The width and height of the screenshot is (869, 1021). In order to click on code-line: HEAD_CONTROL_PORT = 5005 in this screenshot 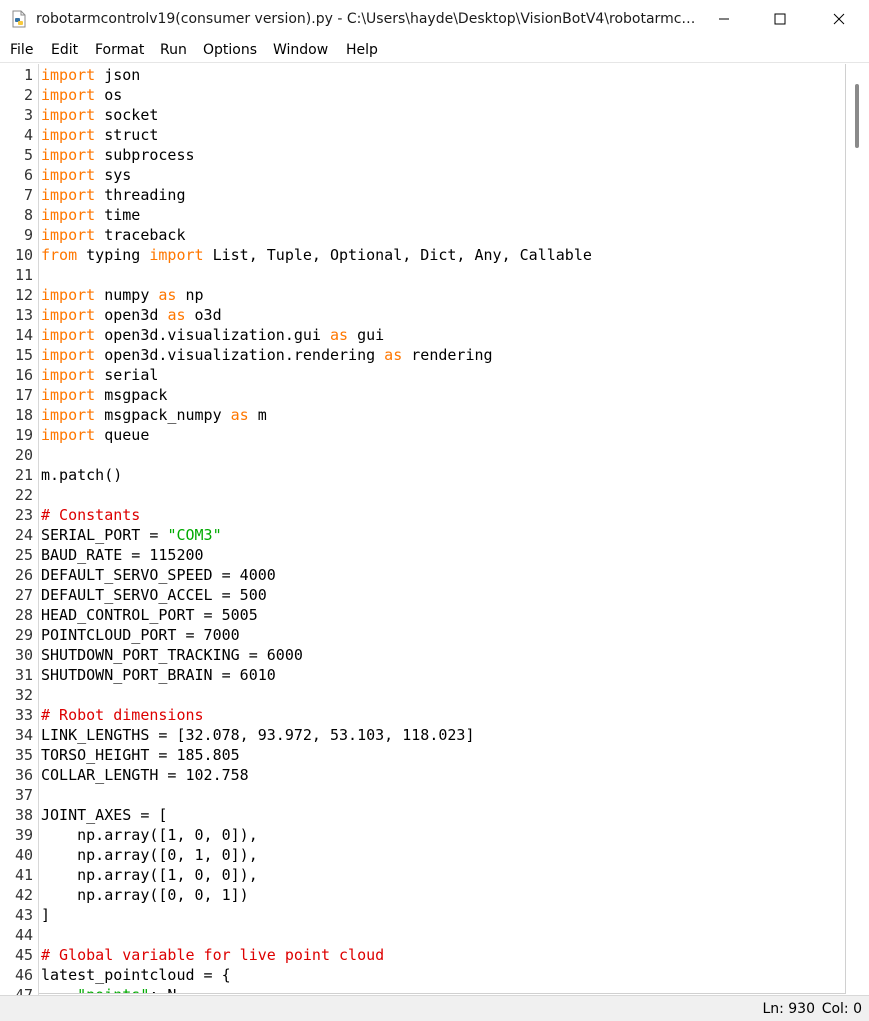, I will do `click(149, 615)`.